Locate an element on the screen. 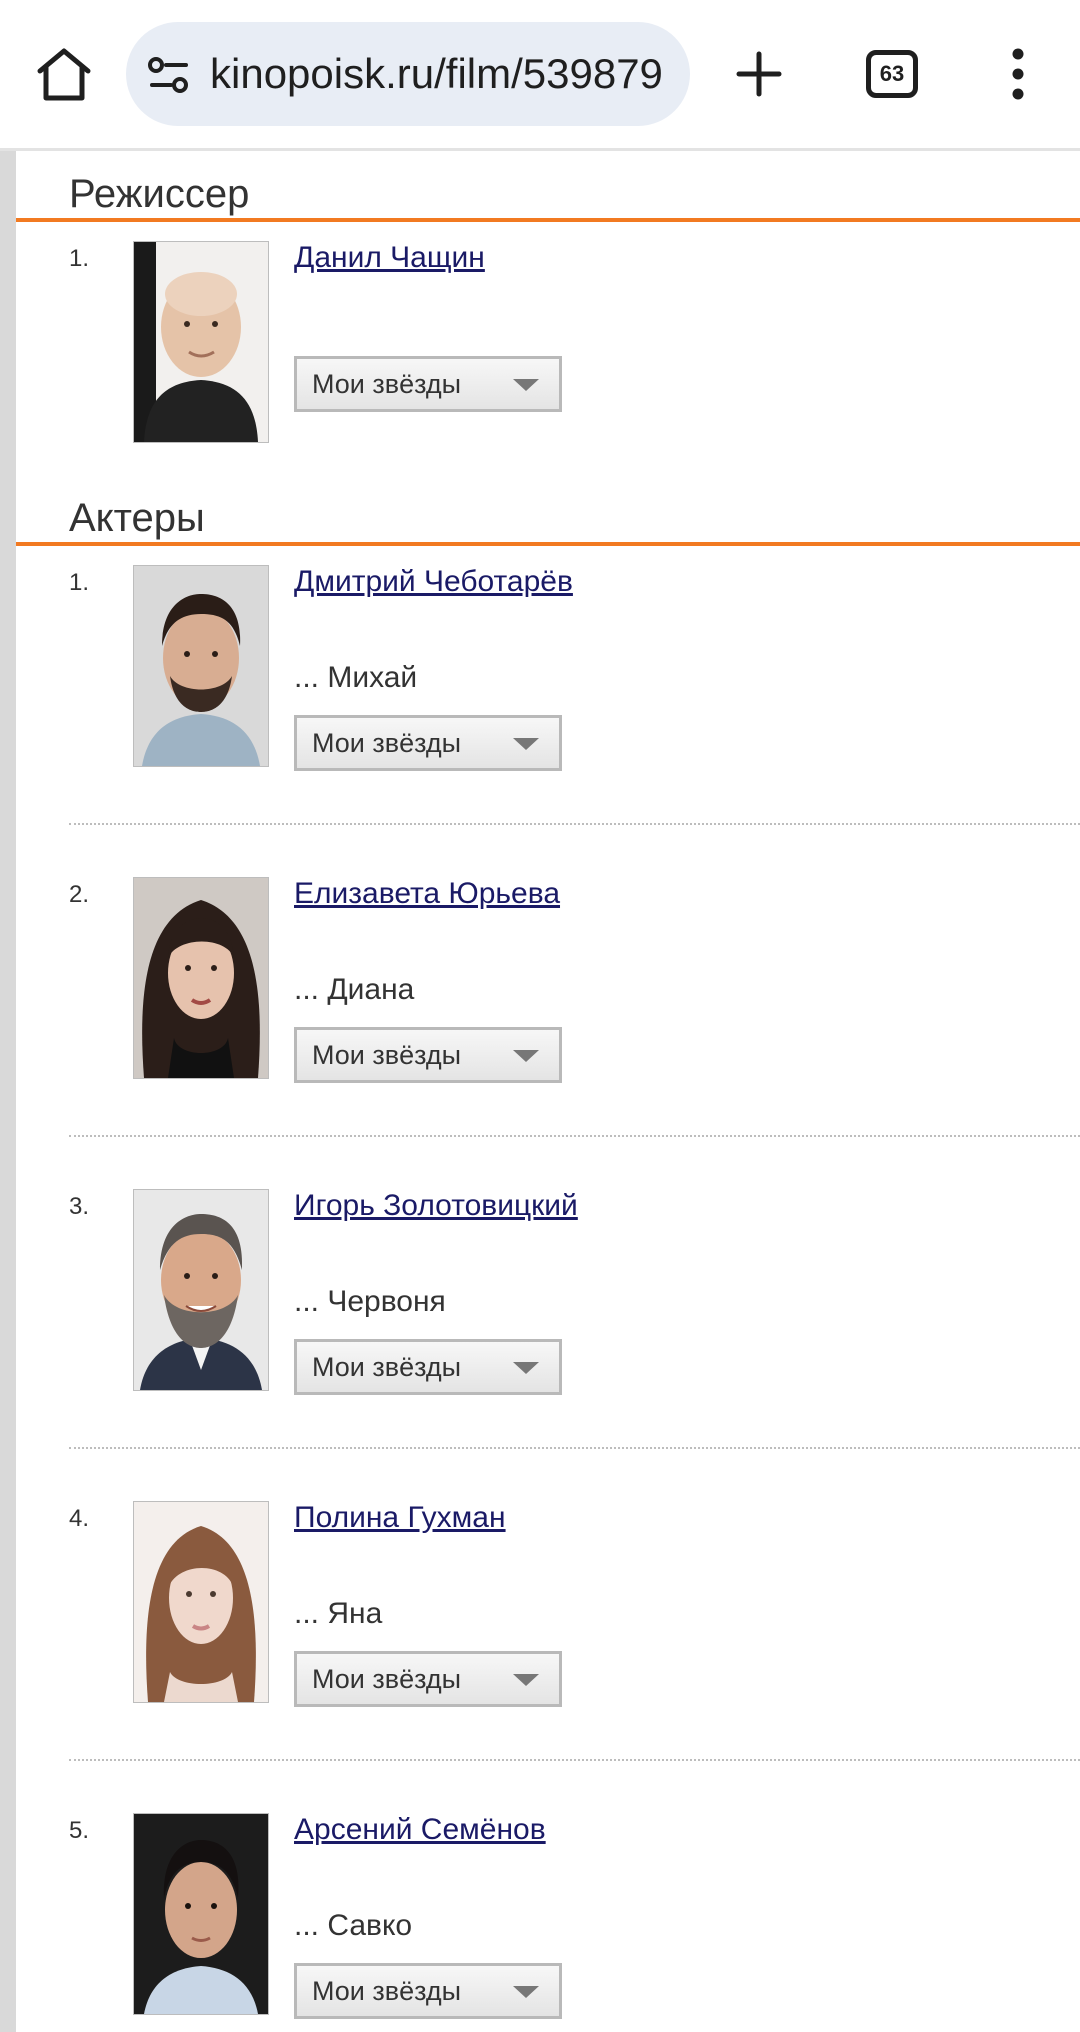 The height and width of the screenshot is (2032, 1080). actors-section-title: Актеры is located at coordinates (137, 518).